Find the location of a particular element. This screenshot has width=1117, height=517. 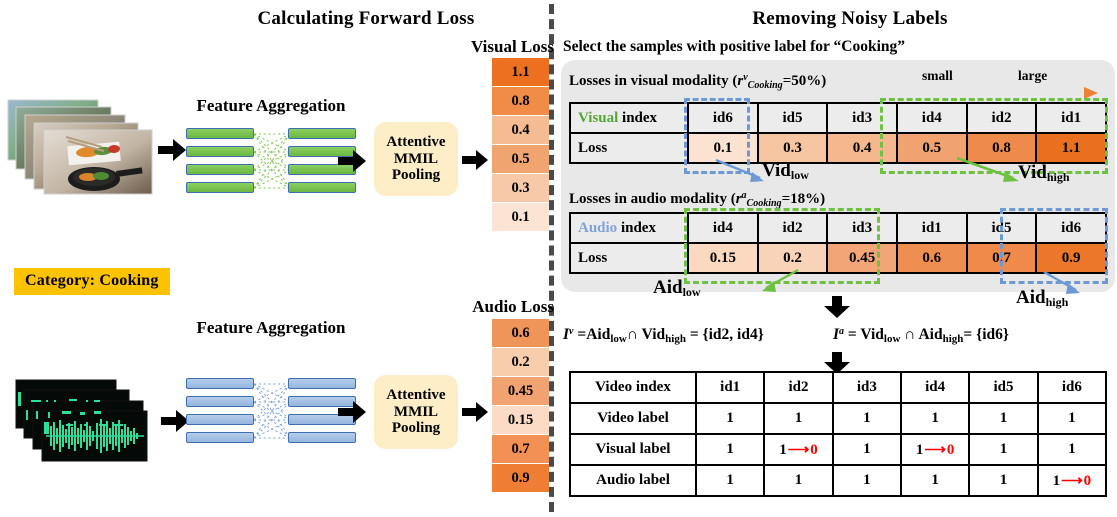

formula-visual-cap: ∩ is located at coordinates (632, 334).